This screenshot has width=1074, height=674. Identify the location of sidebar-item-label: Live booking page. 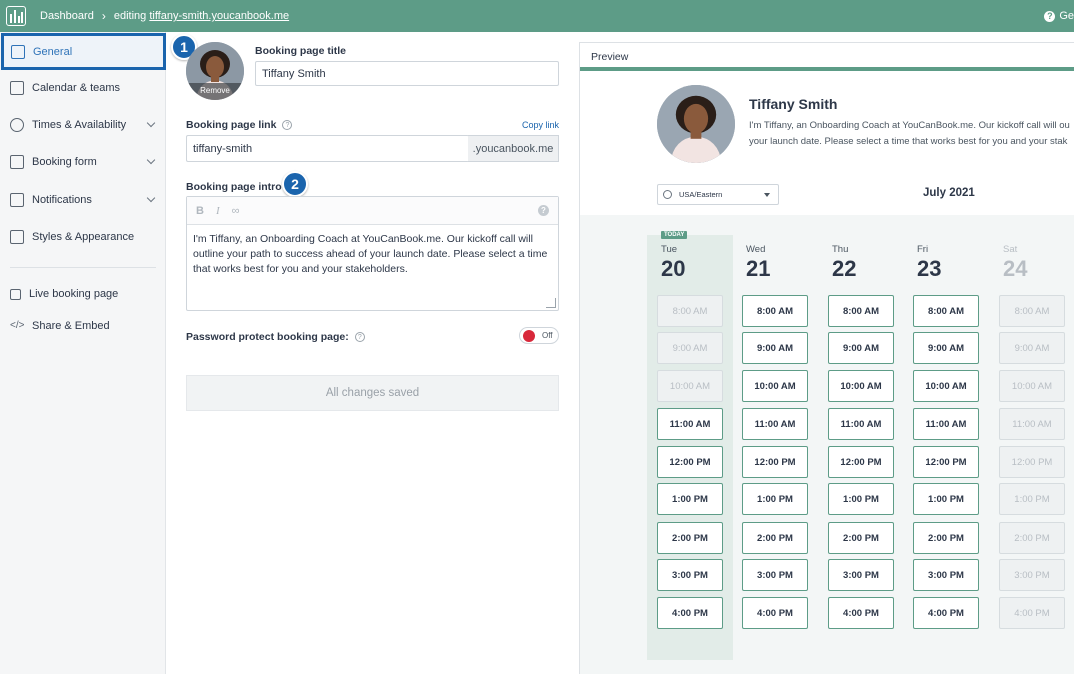
(74, 294).